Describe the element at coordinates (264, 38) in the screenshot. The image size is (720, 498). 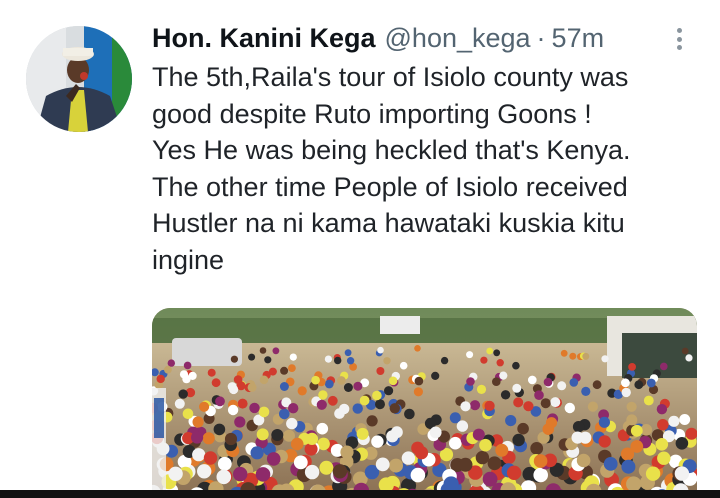
I see `author-name: Hon. Kanini Kega` at that location.